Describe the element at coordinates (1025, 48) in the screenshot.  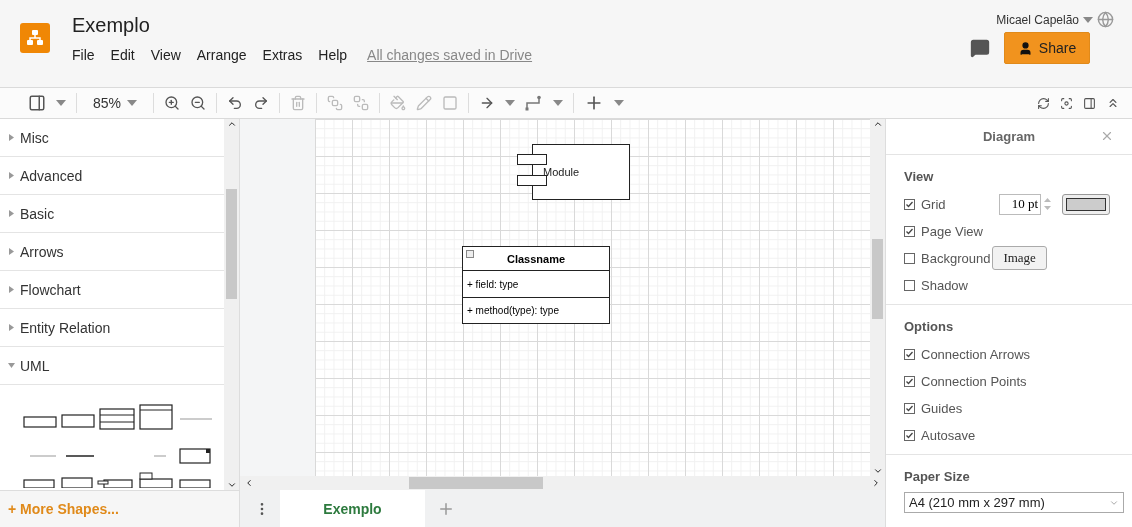
I see `person-icon` at that location.